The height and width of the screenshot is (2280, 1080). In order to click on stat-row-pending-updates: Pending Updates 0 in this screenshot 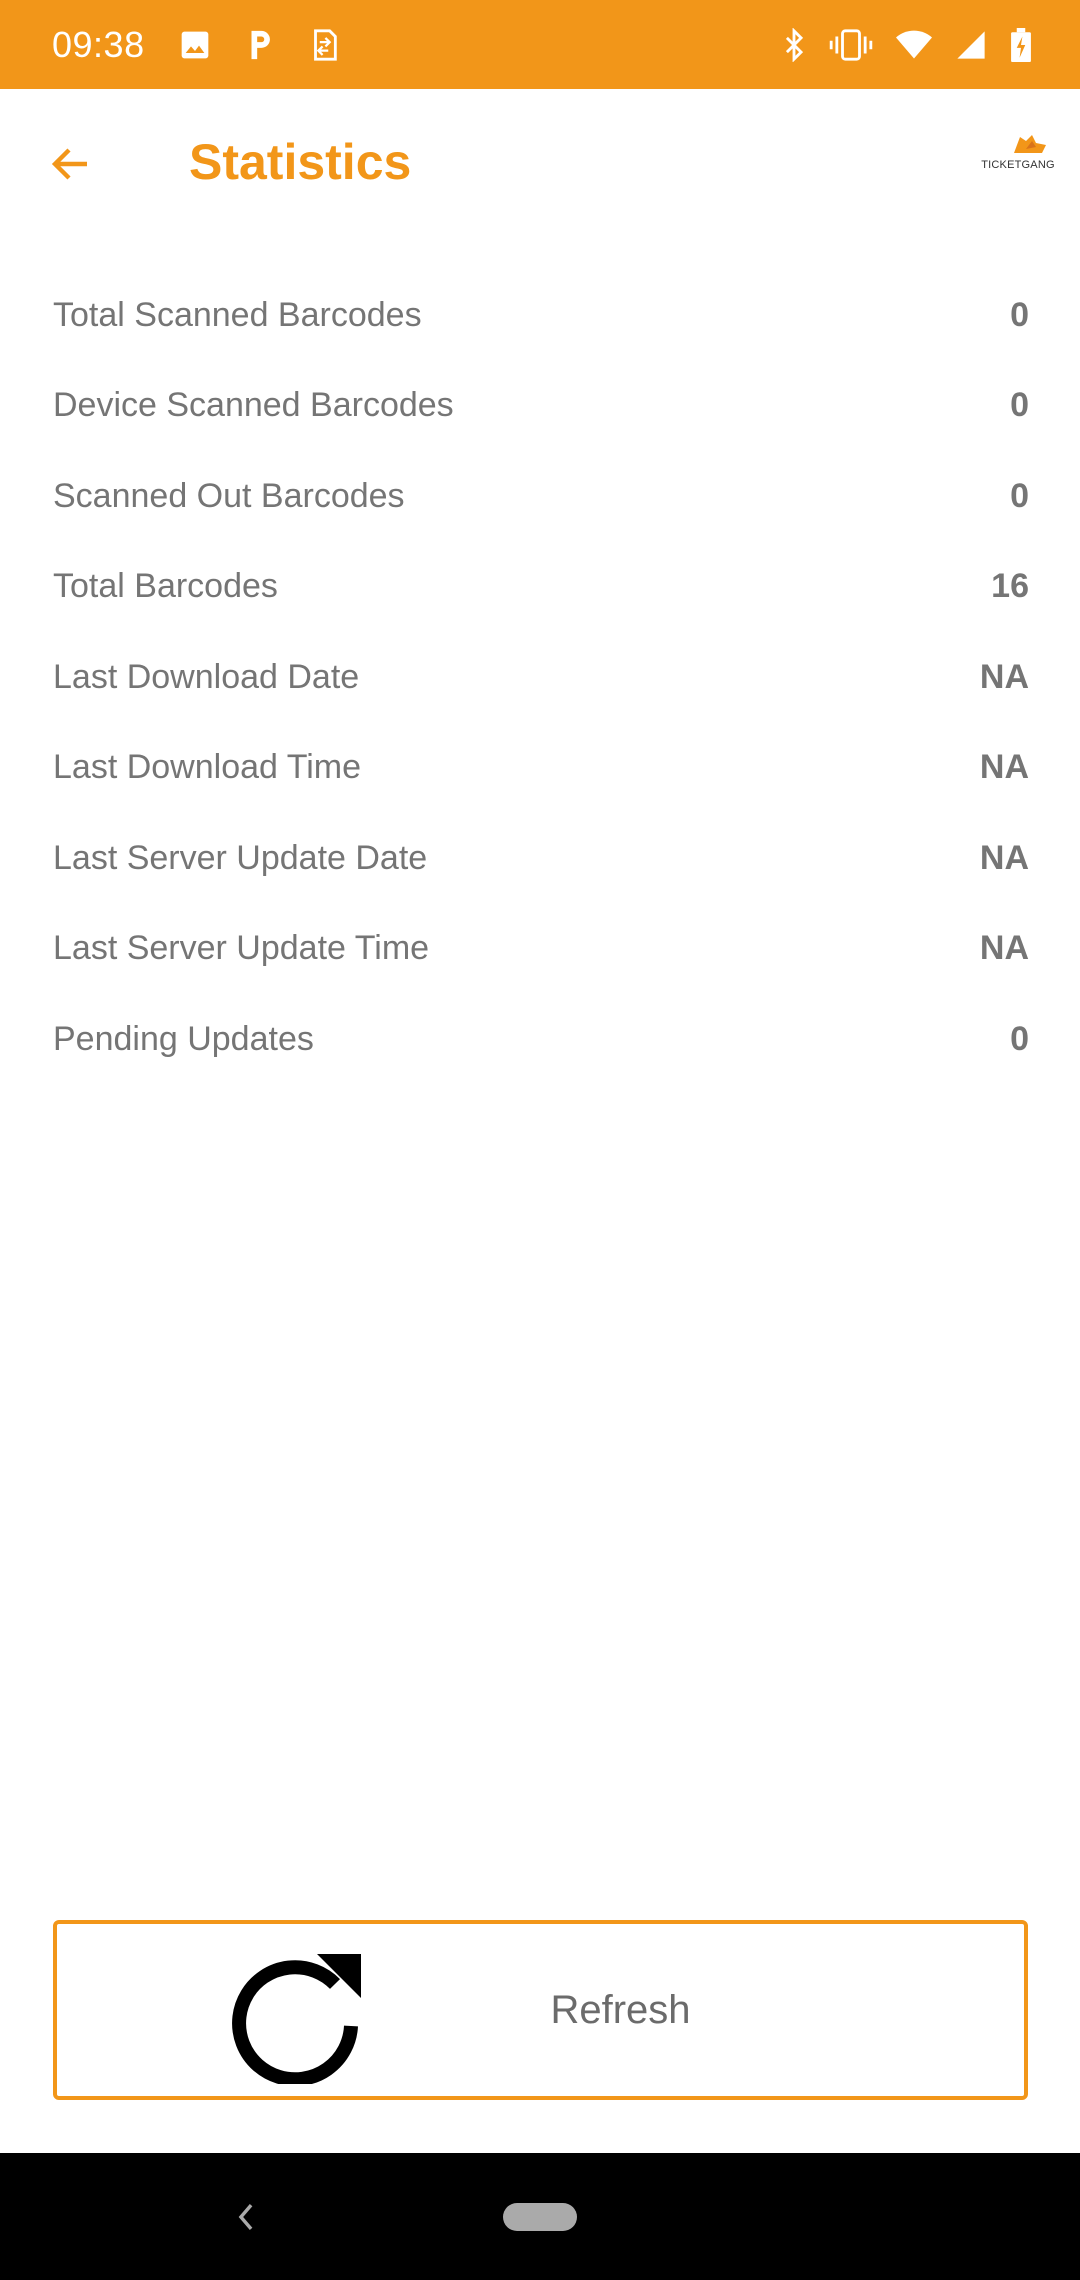, I will do `click(541, 1039)`.